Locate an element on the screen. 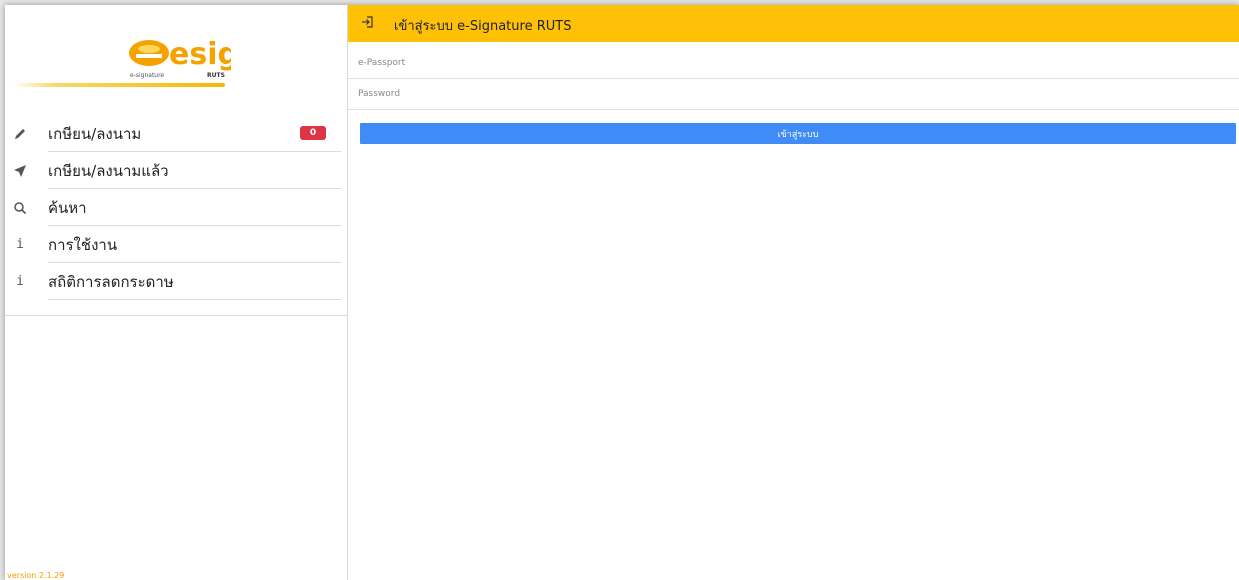 The height and width of the screenshot is (580, 1239). page-header: เข้าสู่ระบบ e-Signature RUTS is located at coordinates (793, 23).